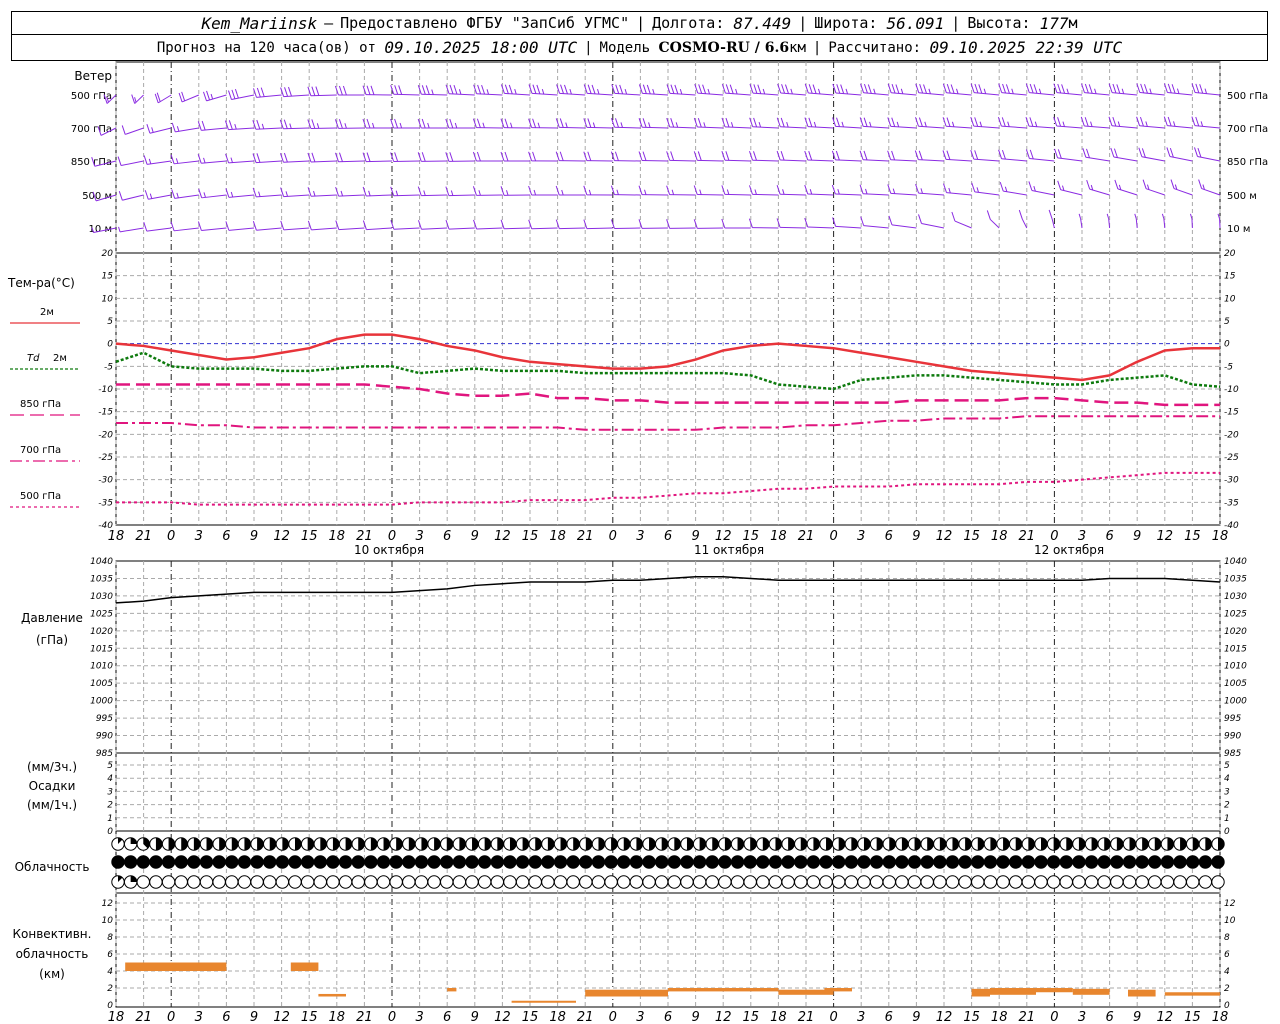 This screenshot has width=1280, height=1024. What do you see at coordinates (971, 1017) in the screenshot?
I see `conv-x-tick: 15` at bounding box center [971, 1017].